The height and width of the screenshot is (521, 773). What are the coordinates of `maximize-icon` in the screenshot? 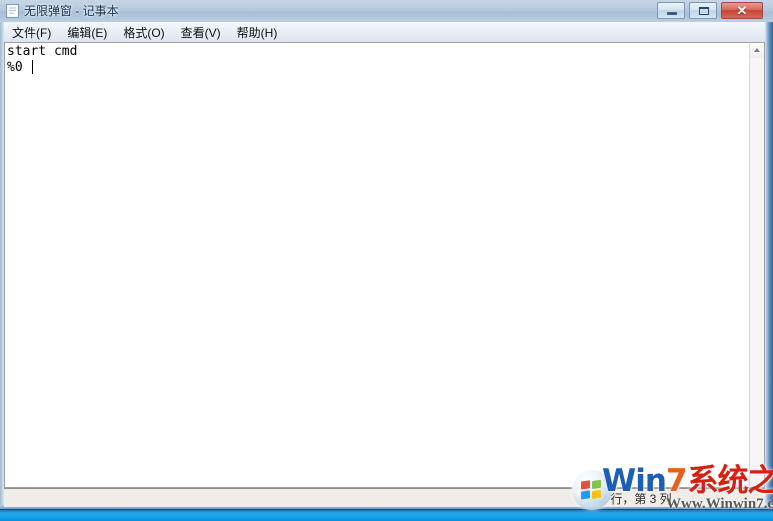 It's located at (704, 11).